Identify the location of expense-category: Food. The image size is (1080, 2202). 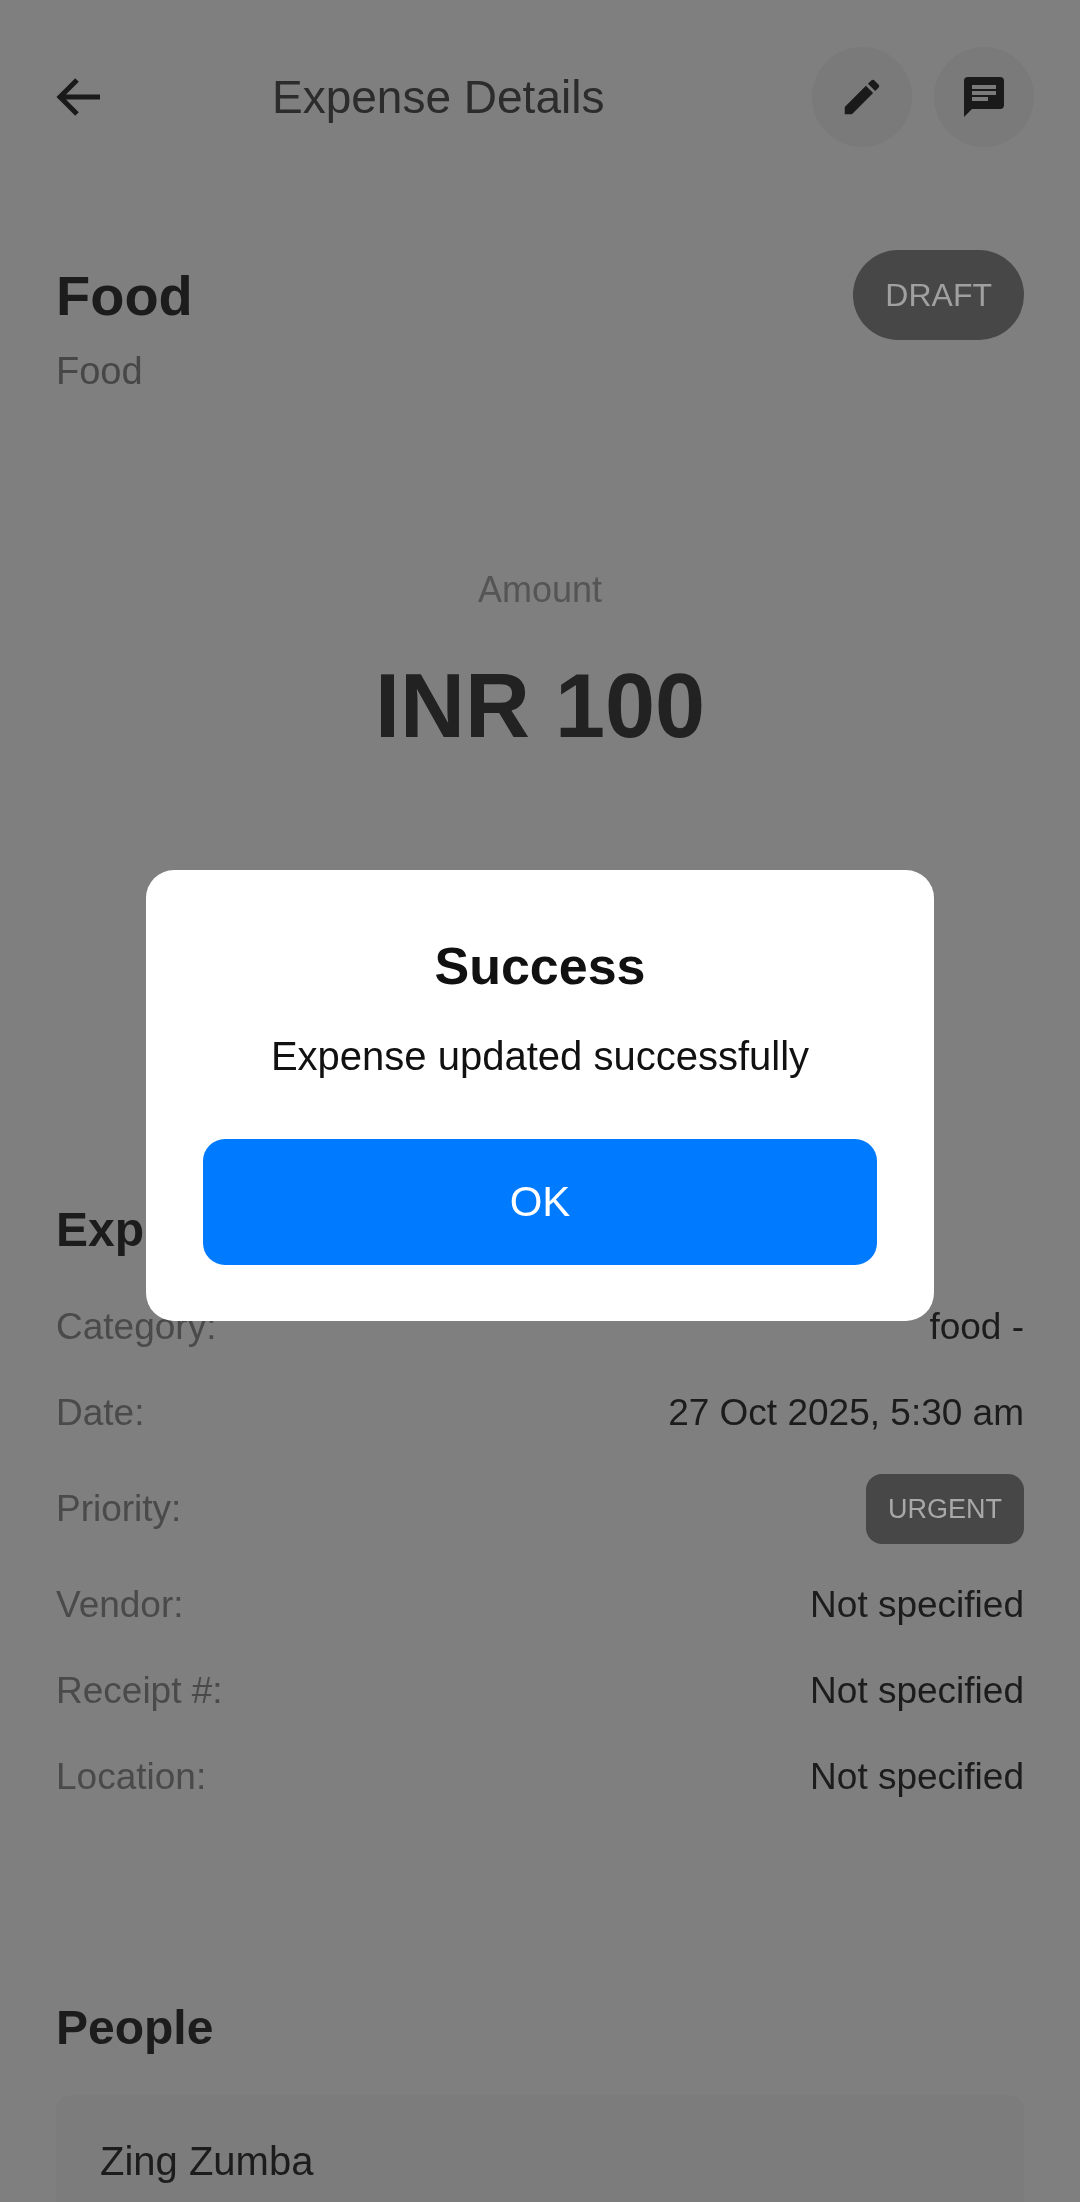
(100, 371).